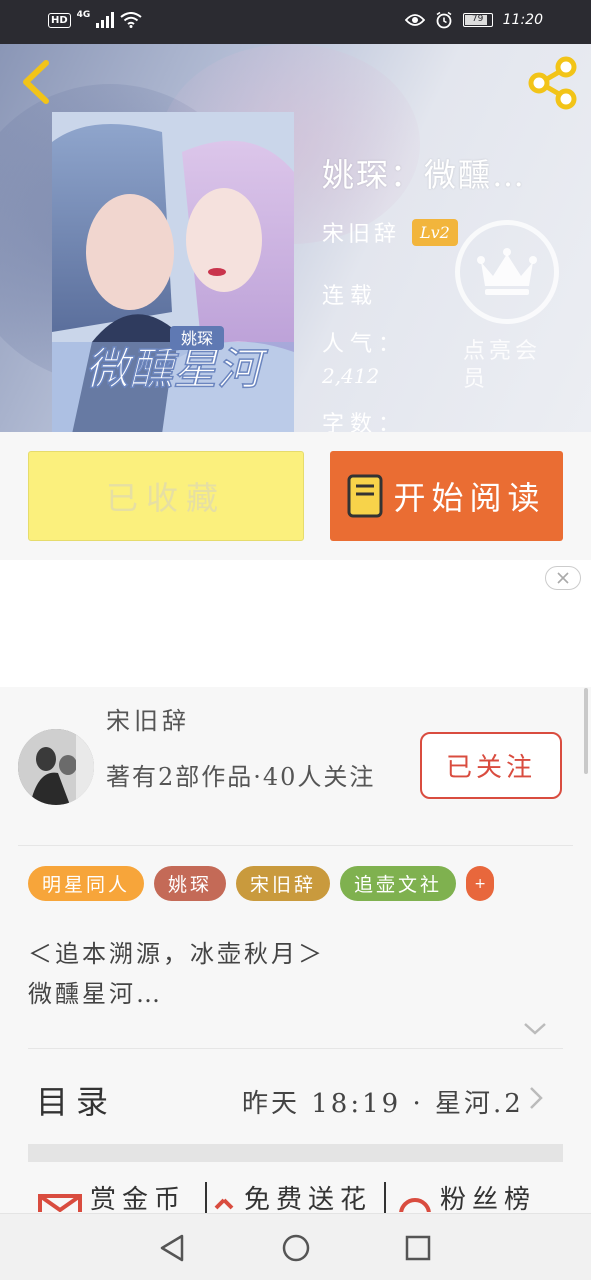  Describe the element at coordinates (190, 883) in the screenshot. I see `tag-item: 姚琛` at that location.